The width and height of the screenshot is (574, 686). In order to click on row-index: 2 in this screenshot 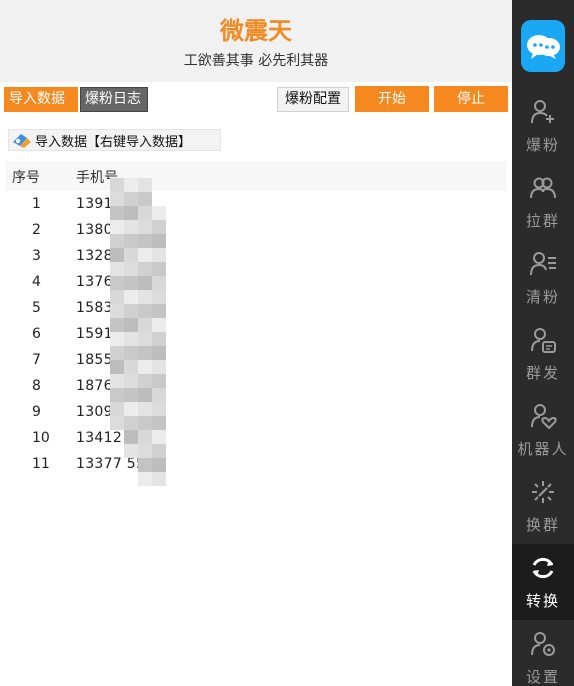, I will do `click(36, 230)`.